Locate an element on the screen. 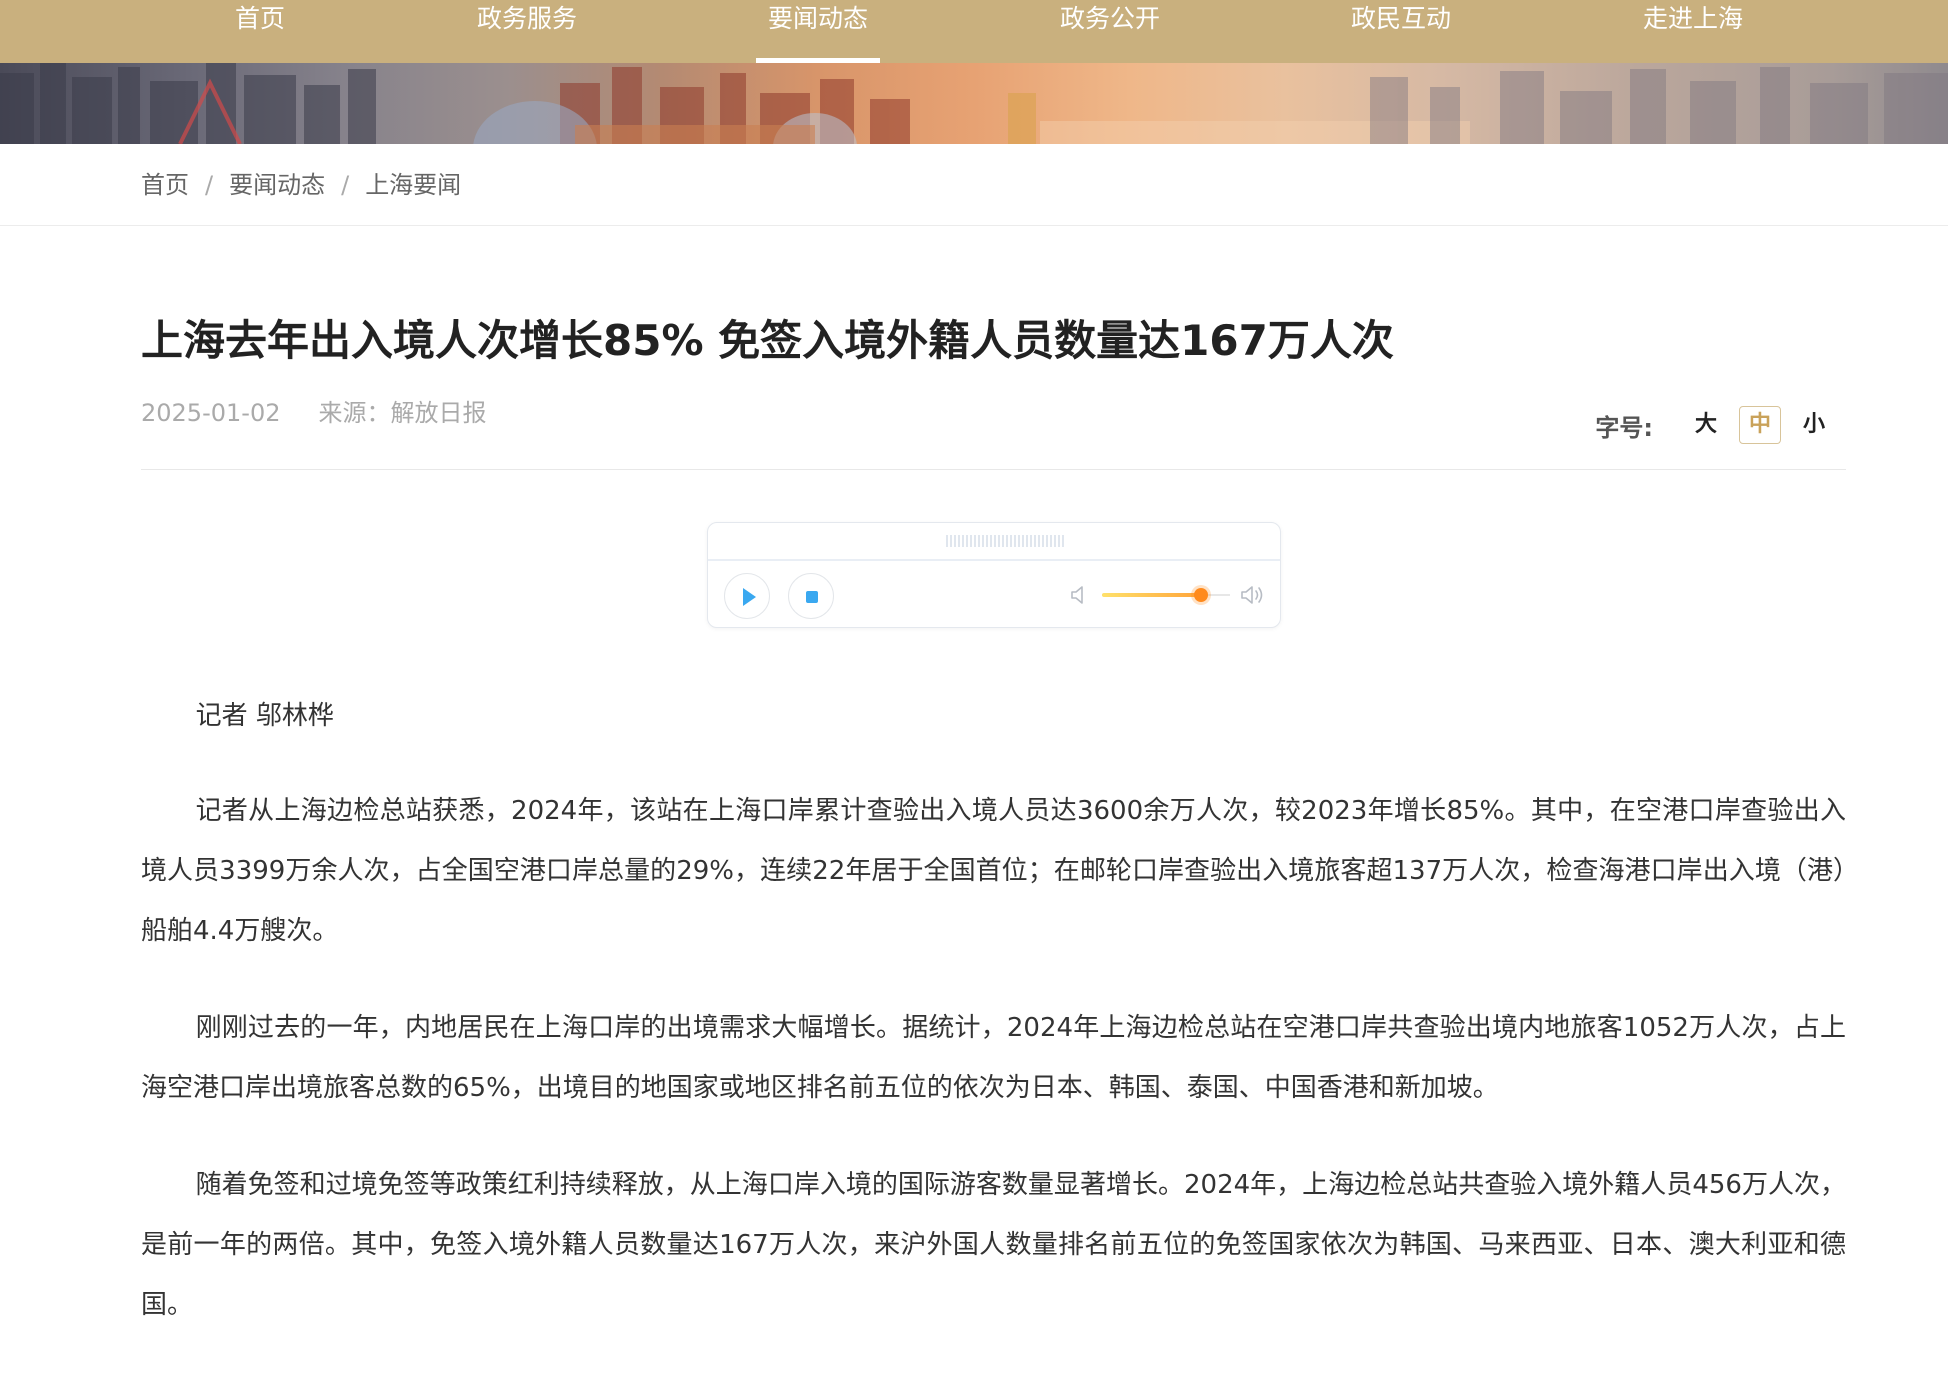 Image resolution: width=1948 pixels, height=1379 pixels. header-divider is located at coordinates (993, 469).